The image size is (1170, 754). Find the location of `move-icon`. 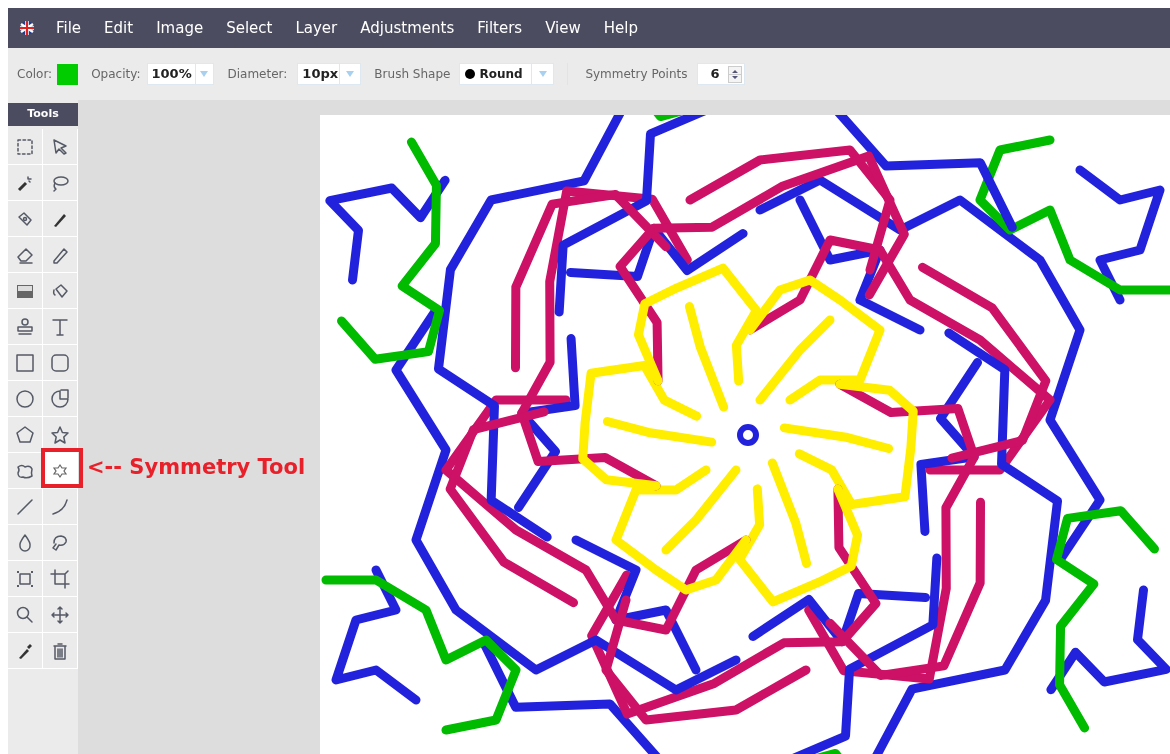

move-icon is located at coordinates (60, 614).